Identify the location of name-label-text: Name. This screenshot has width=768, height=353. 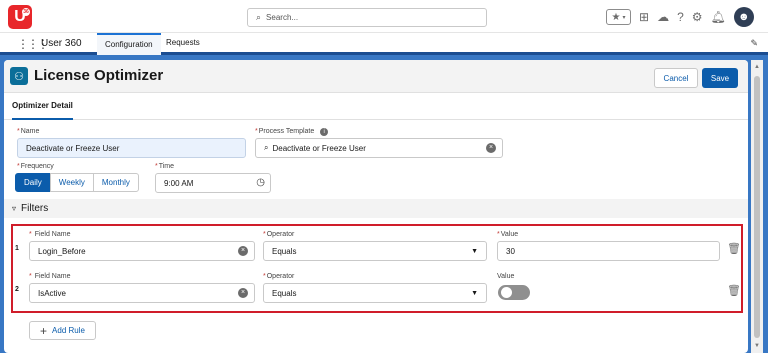
(30, 131).